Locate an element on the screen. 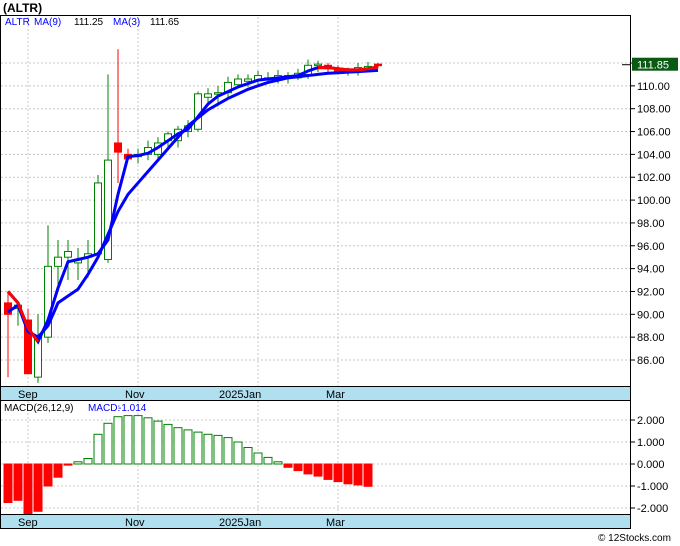 Image resolution: width=680 pixels, height=546 pixels. price-ytick-label: 96.00 is located at coordinates (651, 247).